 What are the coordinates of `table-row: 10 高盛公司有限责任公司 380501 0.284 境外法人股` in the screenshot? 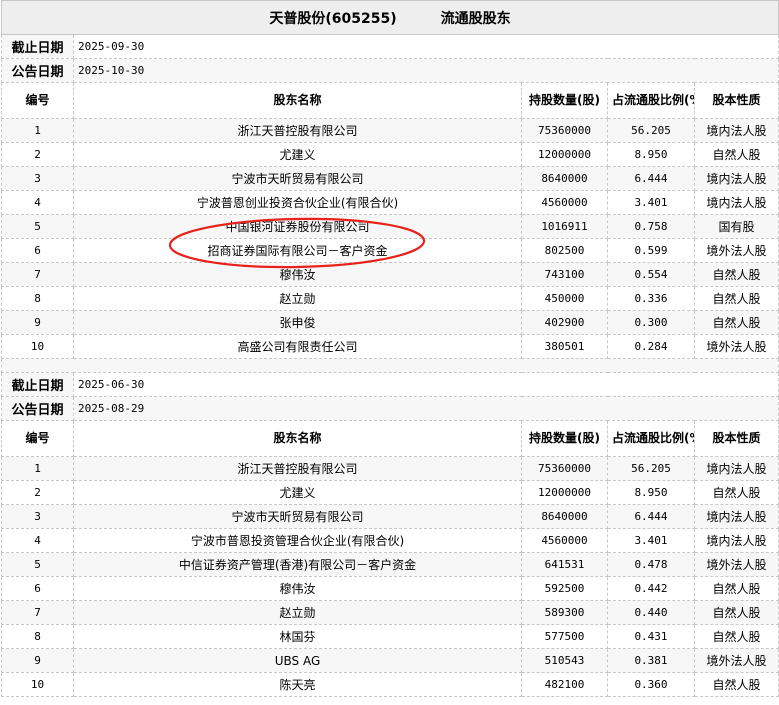 It's located at (390, 346).